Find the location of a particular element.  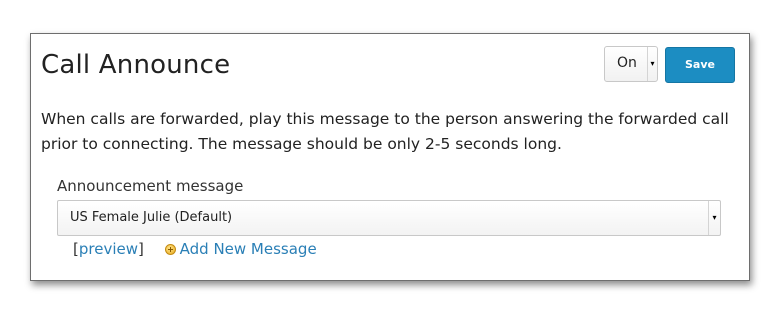

announcement-message-value: US Female Julie (Default) is located at coordinates (151, 217).